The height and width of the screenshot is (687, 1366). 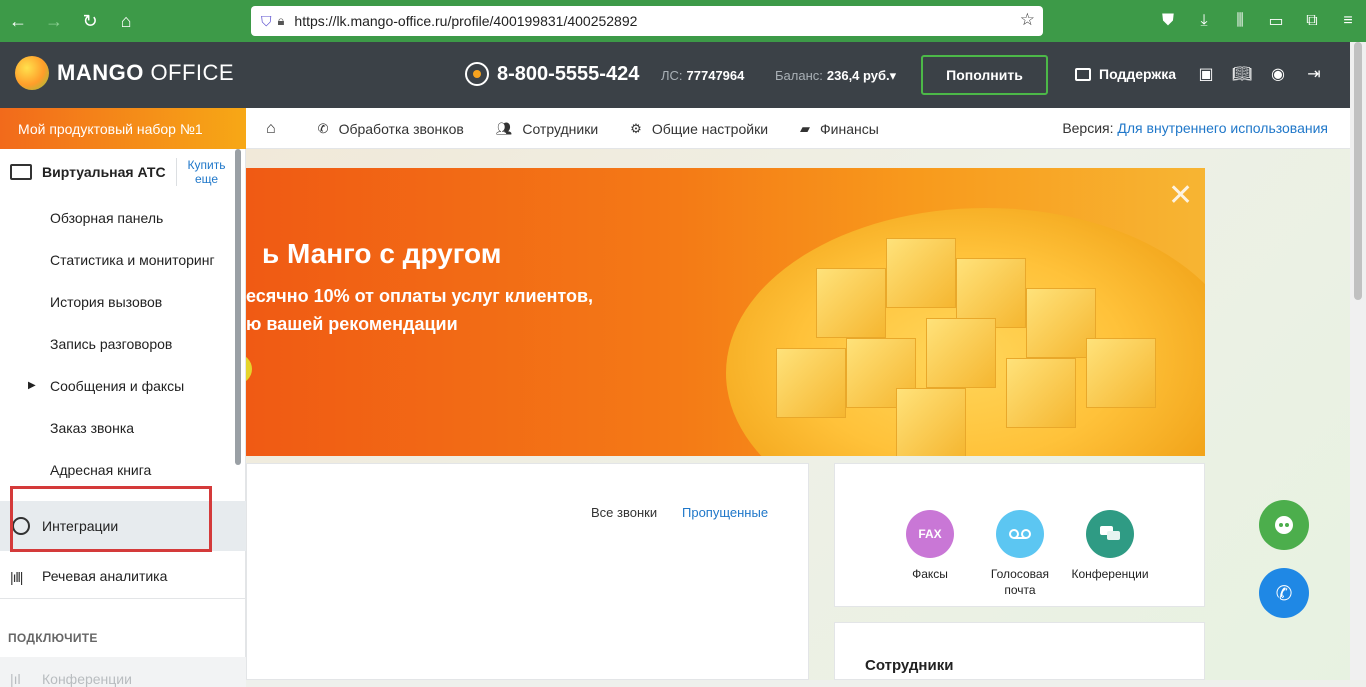 I want to click on nav-call-handling: ✆ Обработка звонков, so click(x=391, y=129).